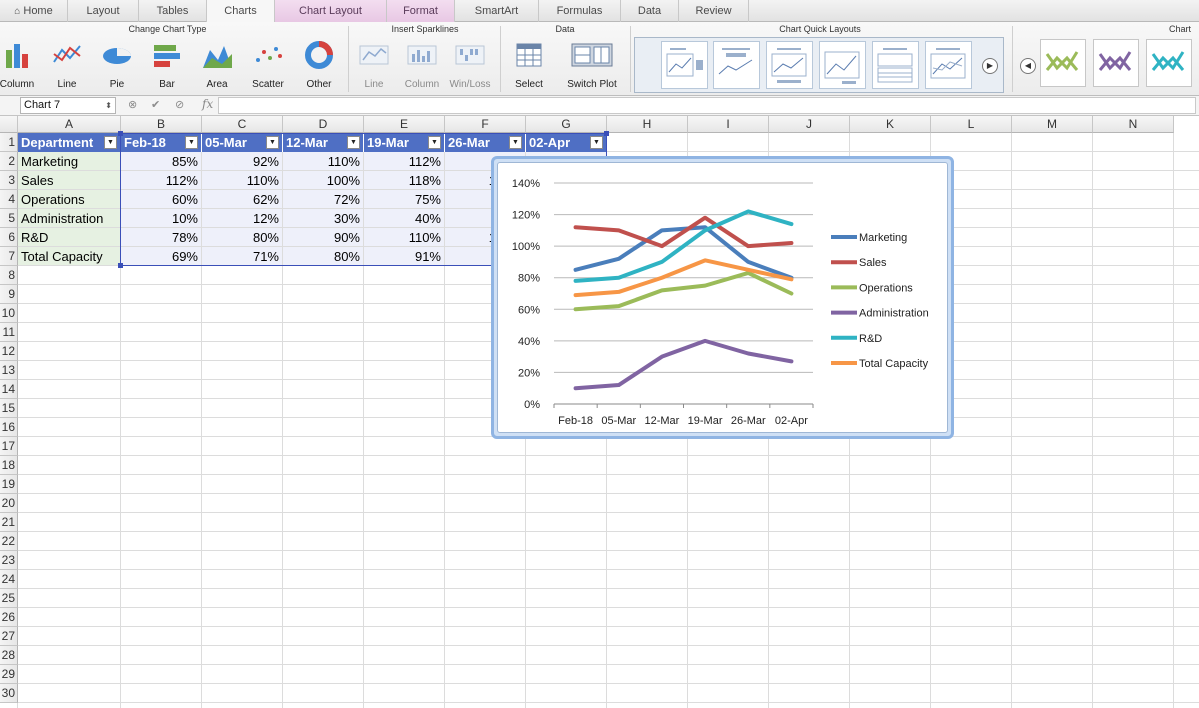  What do you see at coordinates (69, 199) in the screenshot?
I see `department-cell: Operations` at bounding box center [69, 199].